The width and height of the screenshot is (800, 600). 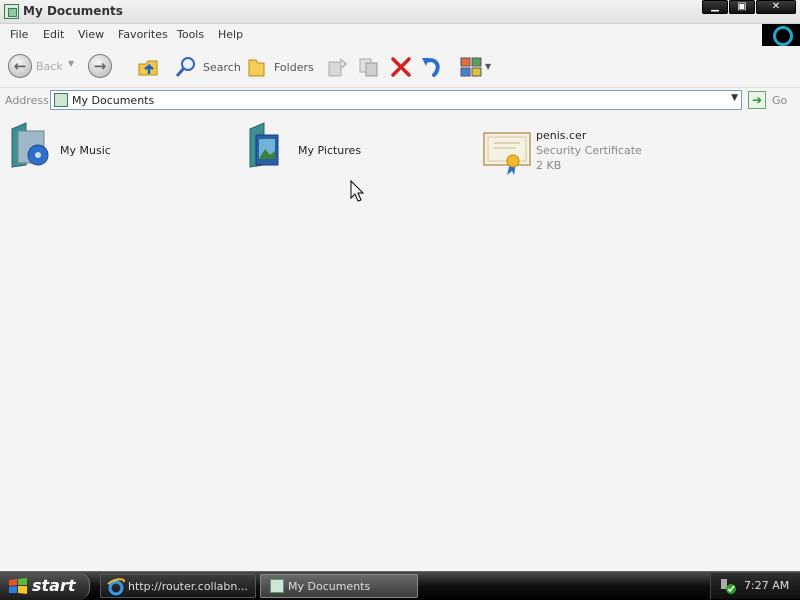 What do you see at coordinates (766, 585) in the screenshot?
I see `clock: 7:27 AM` at bounding box center [766, 585].